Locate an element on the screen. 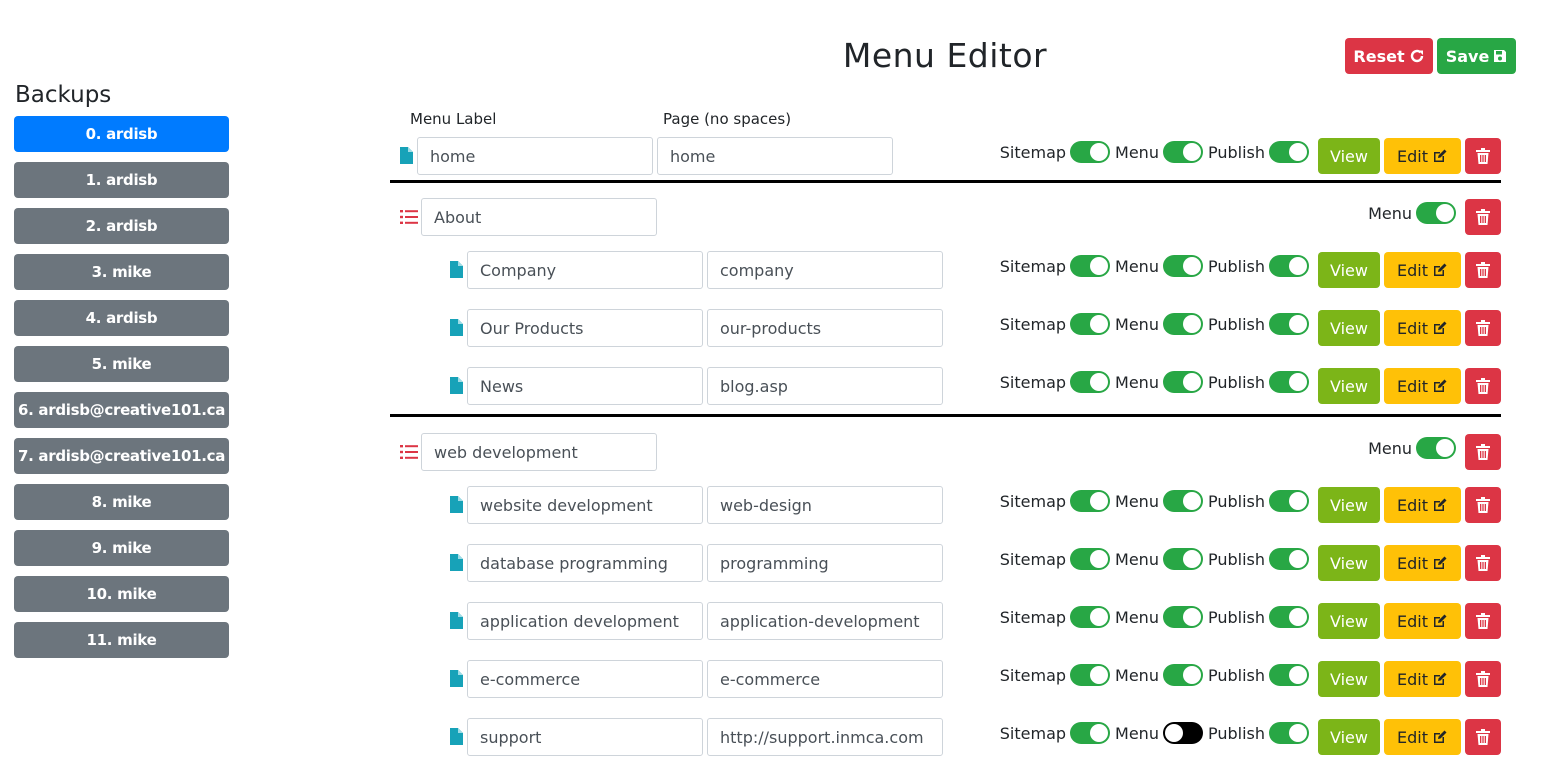  backup-item: 0. ardisb is located at coordinates (121, 134).